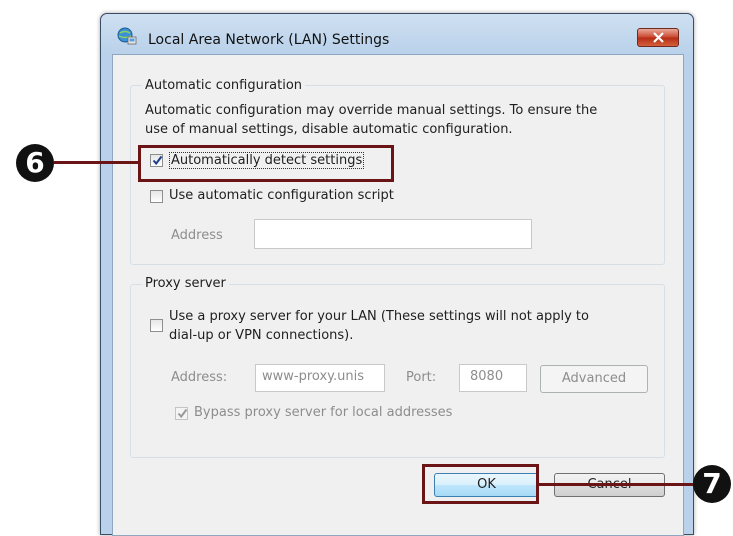 The width and height of the screenshot is (733, 536). Describe the element at coordinates (156, 196) in the screenshot. I see `auto-script-checkbox` at that location.